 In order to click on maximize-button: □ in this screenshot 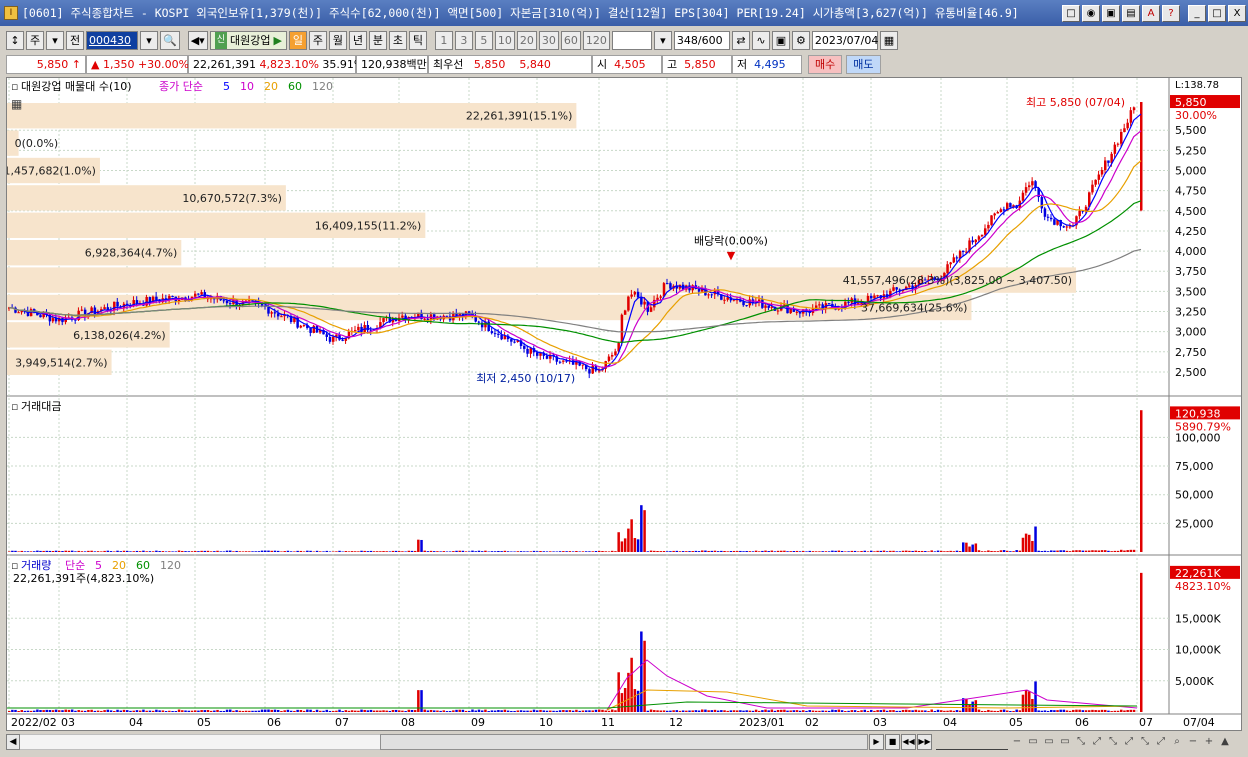, I will do `click(1217, 13)`.